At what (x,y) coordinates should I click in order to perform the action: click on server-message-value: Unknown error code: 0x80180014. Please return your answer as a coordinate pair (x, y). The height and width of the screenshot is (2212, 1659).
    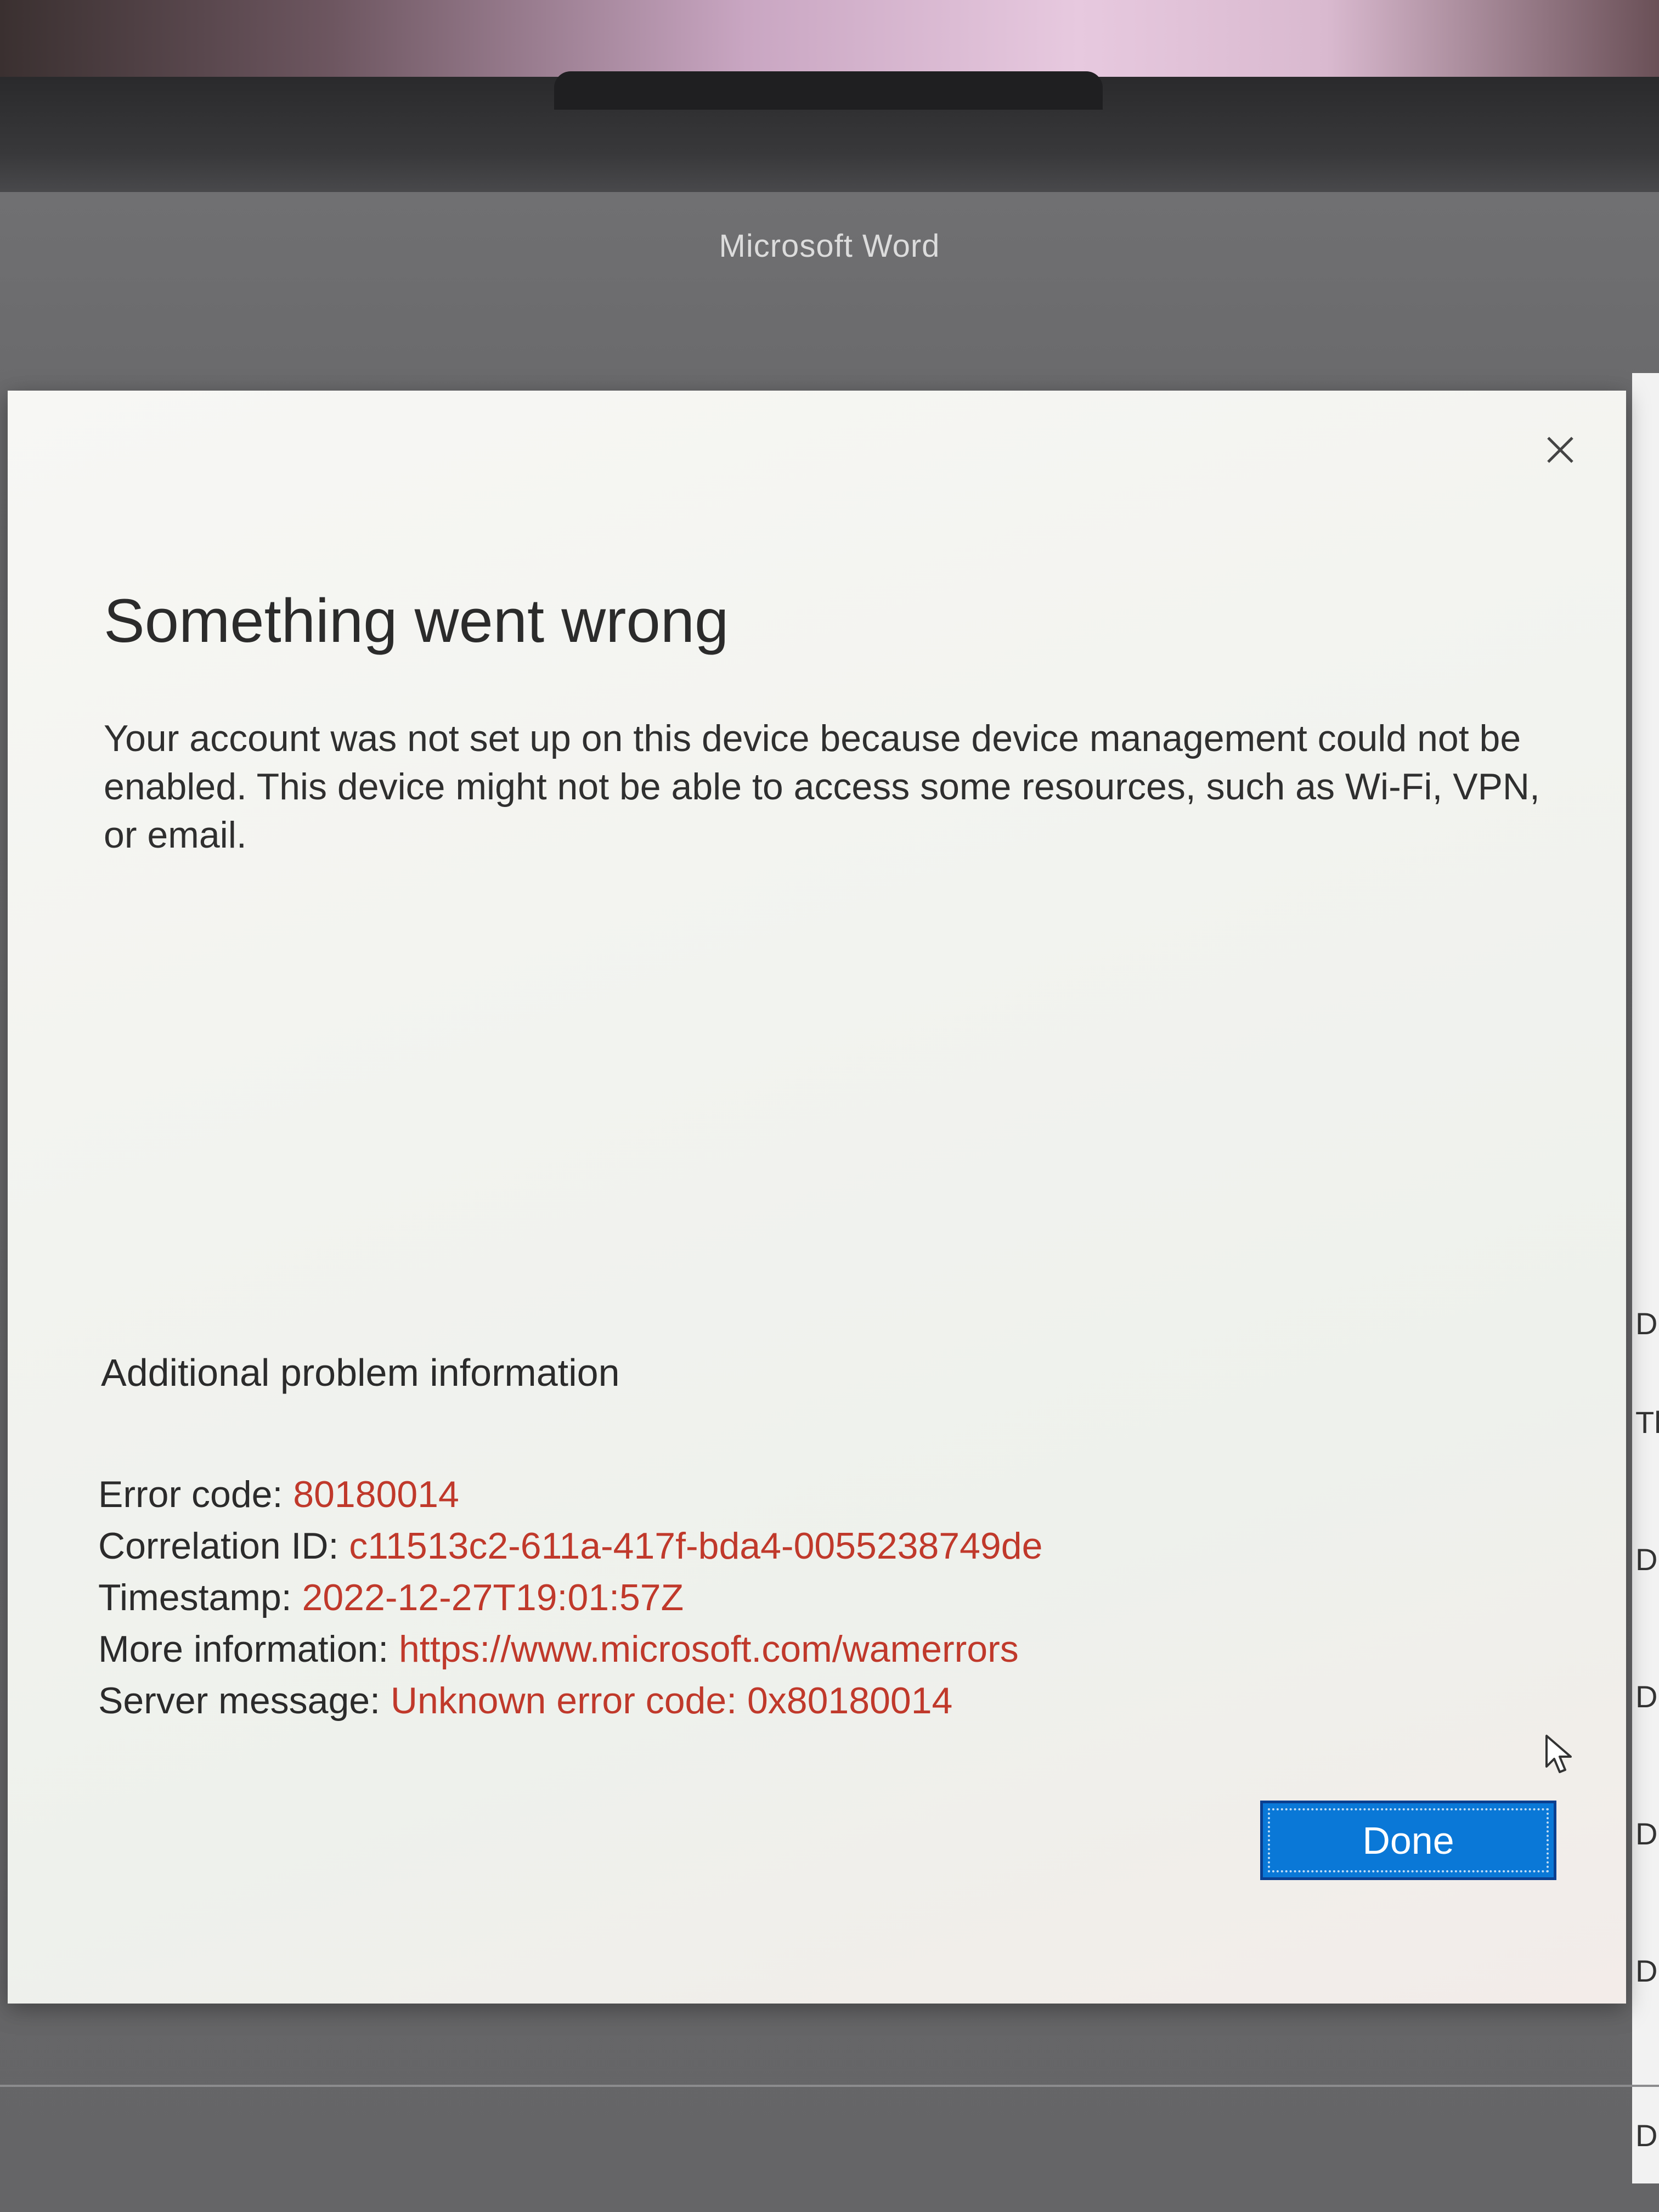
    Looking at the image, I should click on (672, 1701).